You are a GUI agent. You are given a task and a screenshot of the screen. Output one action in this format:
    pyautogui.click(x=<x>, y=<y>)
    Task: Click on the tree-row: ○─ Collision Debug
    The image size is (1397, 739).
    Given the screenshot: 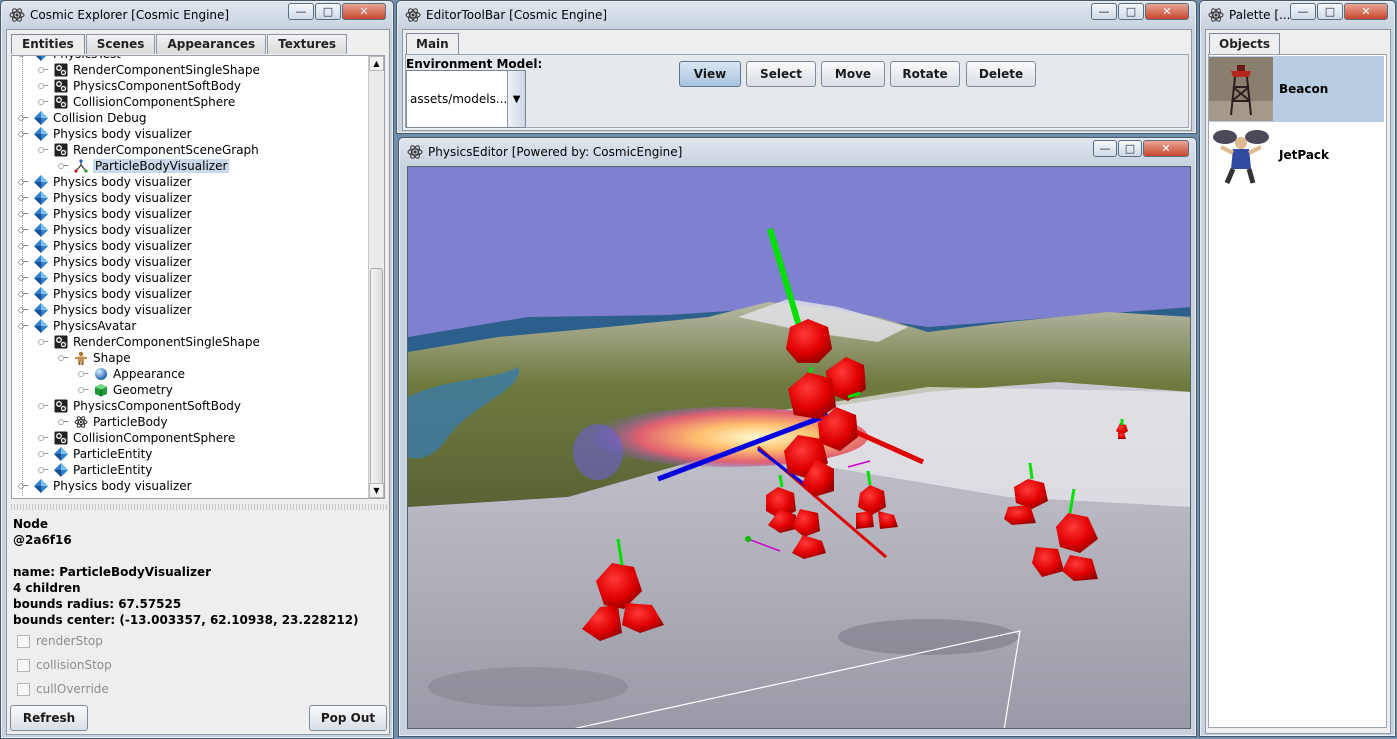 What is the action you would take?
    pyautogui.click(x=82, y=118)
    